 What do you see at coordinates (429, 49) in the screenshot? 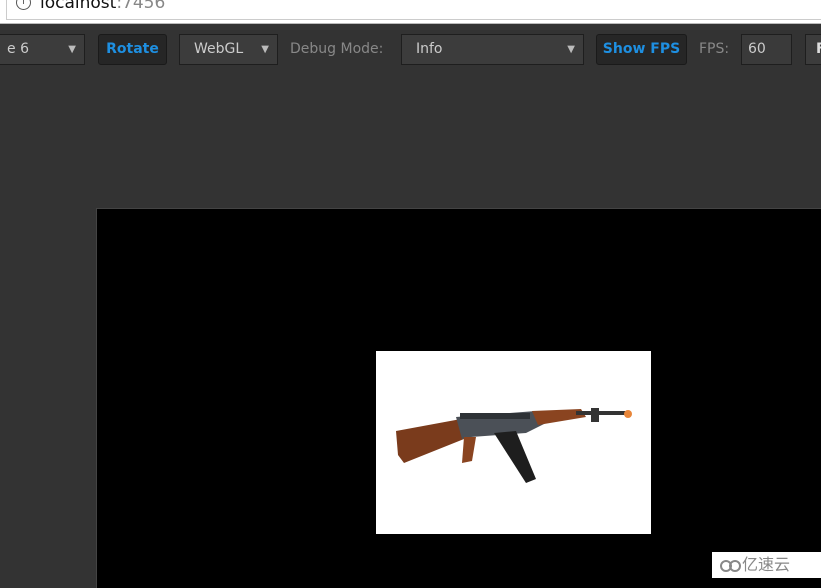
I see `debug-mode-value: Info` at bounding box center [429, 49].